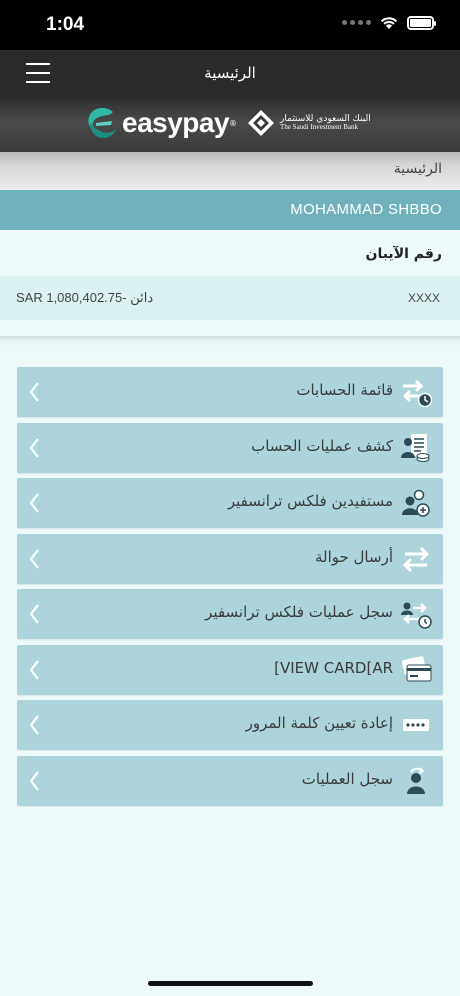  I want to click on page-title: الرئيسية, so click(230, 73).